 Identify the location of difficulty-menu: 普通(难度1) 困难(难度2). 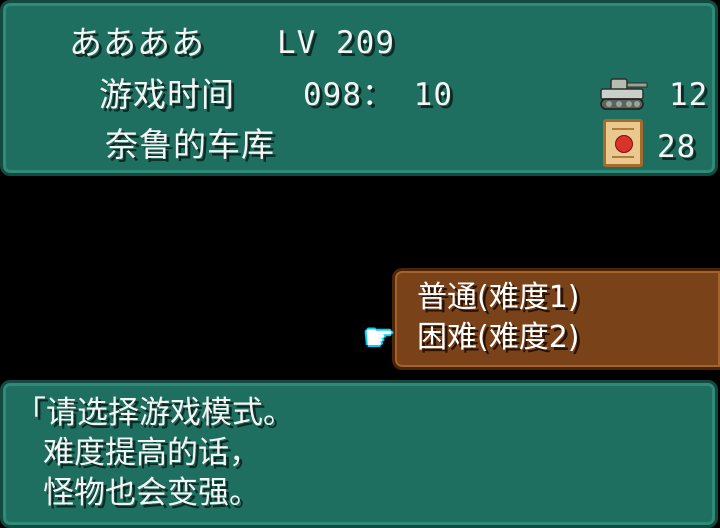
(556, 319).